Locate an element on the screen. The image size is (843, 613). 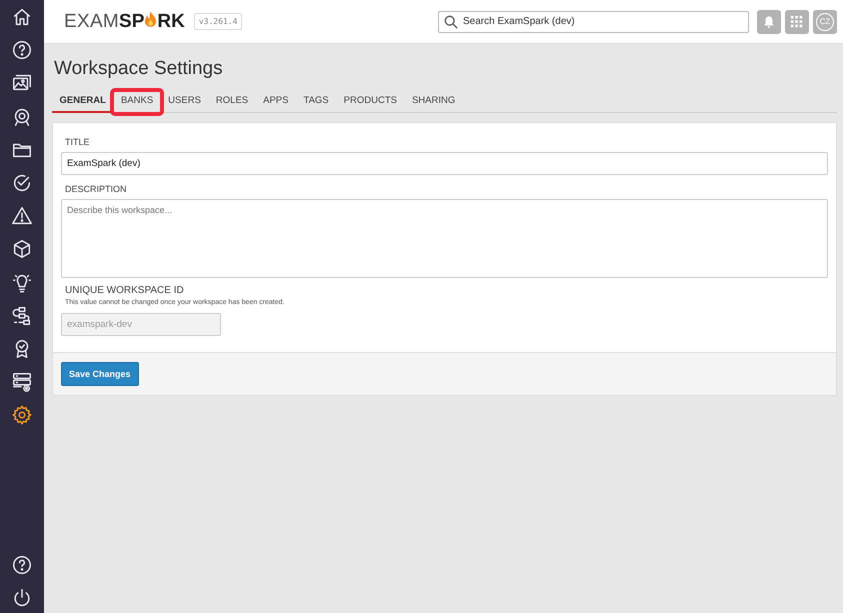
tab: GENERAL is located at coordinates (83, 102).